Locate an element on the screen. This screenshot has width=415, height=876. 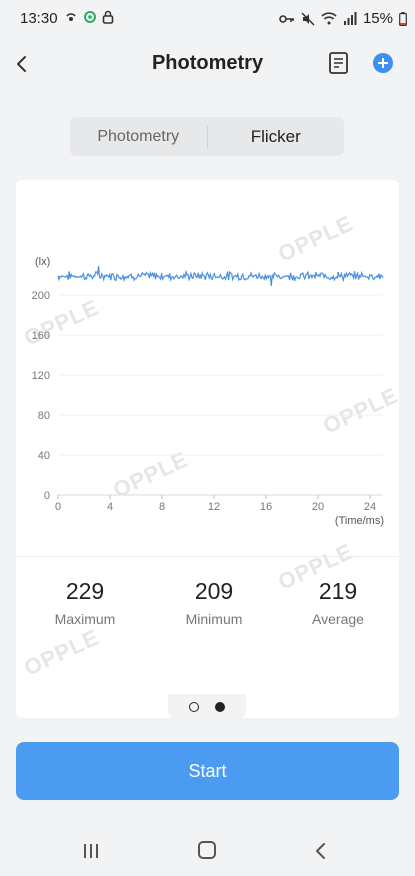
x-tick-label: 12 is located at coordinates (214, 507).